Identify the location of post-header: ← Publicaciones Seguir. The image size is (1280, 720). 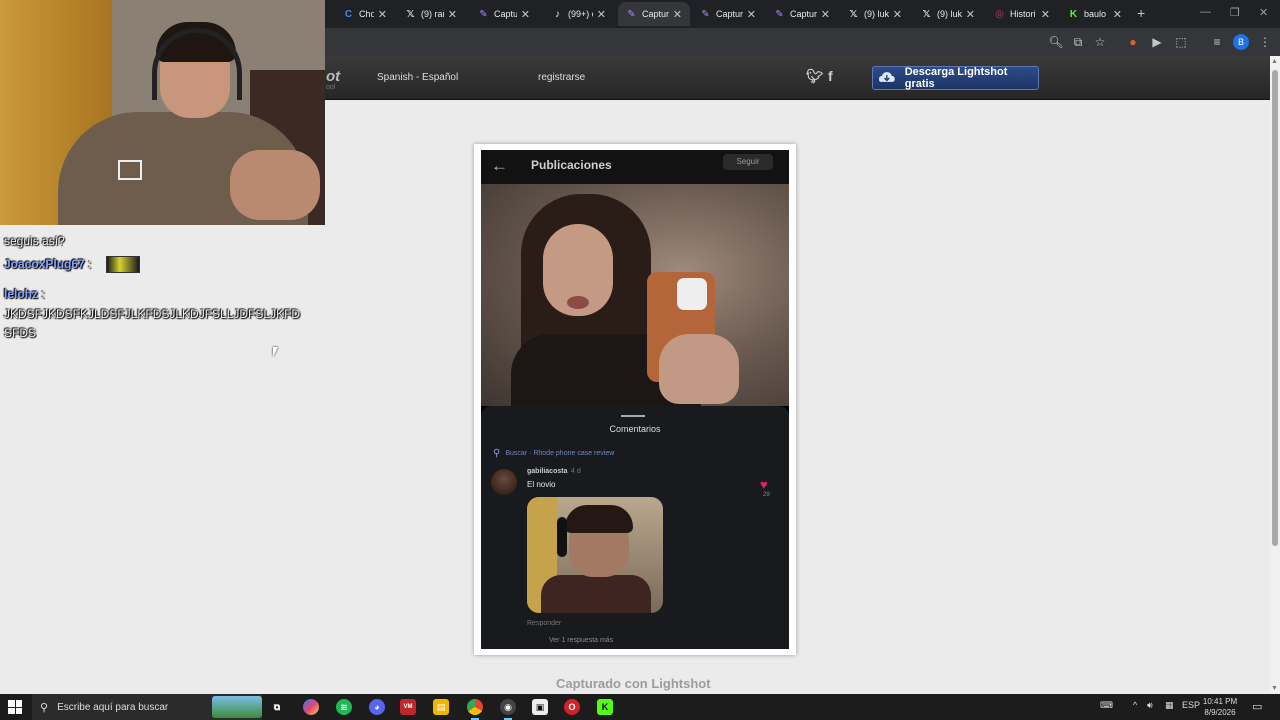
(635, 167).